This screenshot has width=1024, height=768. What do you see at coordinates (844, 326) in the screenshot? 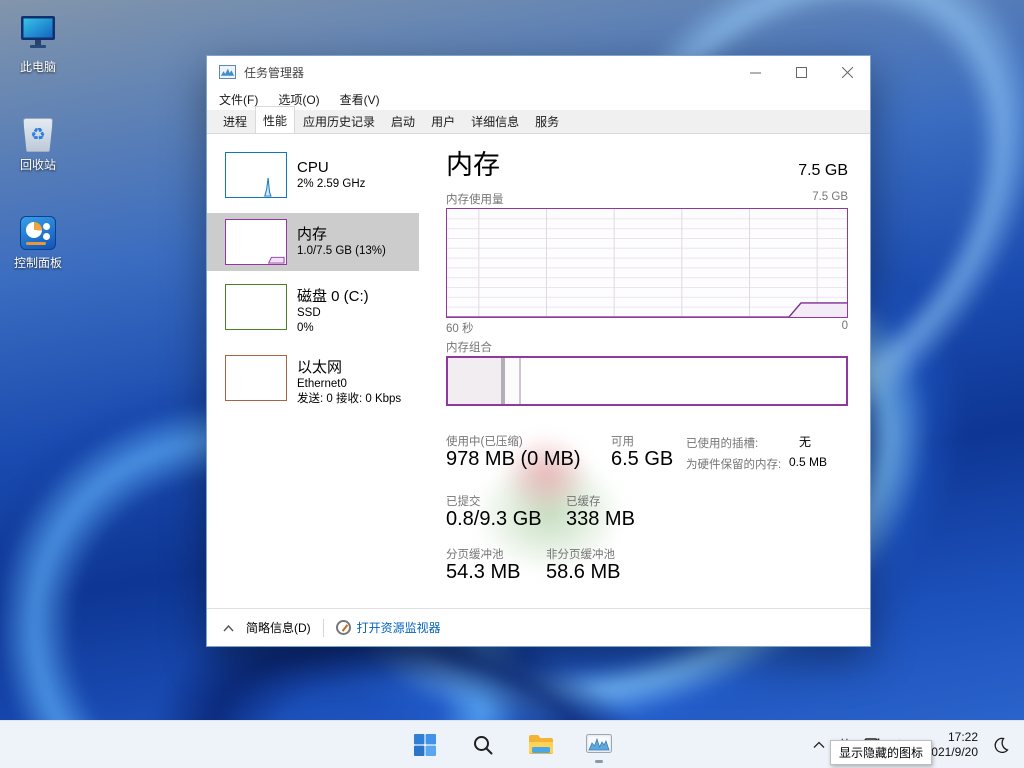
I see `axis-right-label: 0` at bounding box center [844, 326].